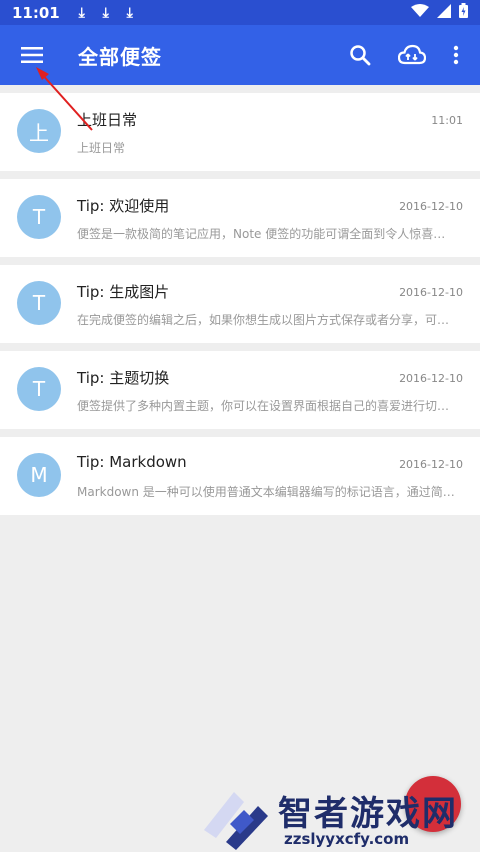 This screenshot has height=852, width=480. I want to click on cloud-sync-button, so click(412, 55).